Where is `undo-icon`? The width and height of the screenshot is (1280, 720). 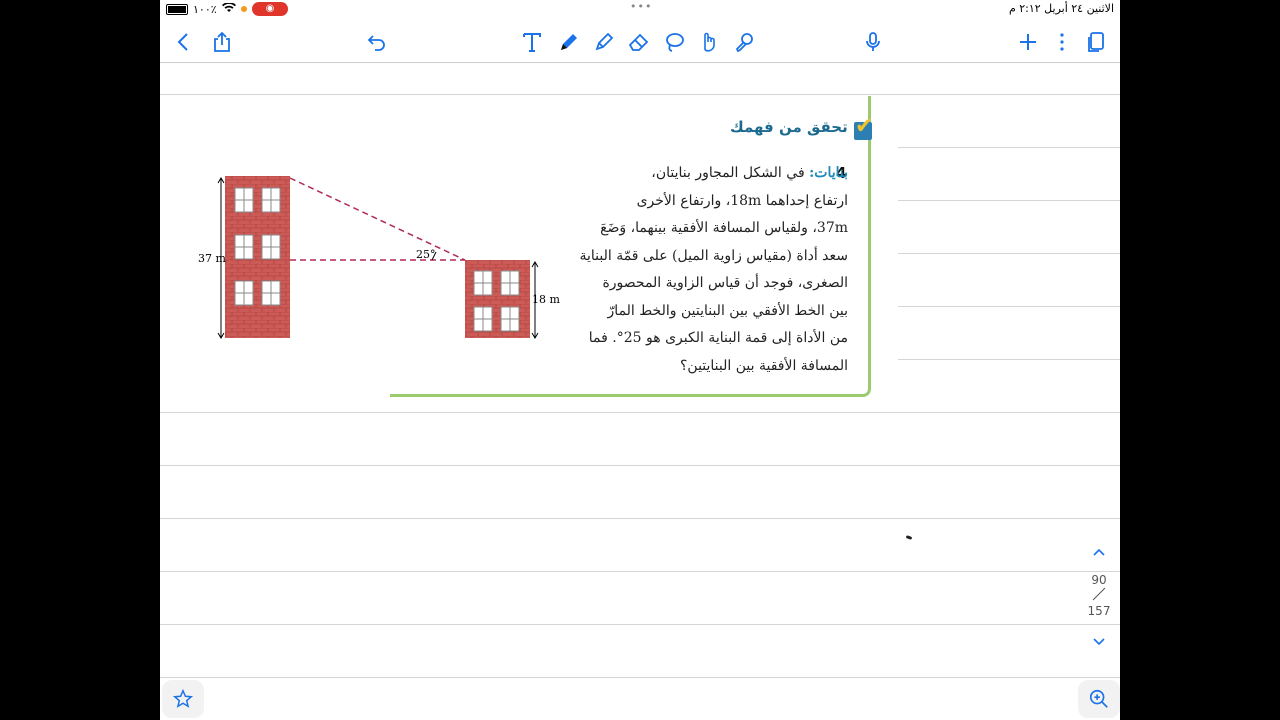 undo-icon is located at coordinates (377, 42).